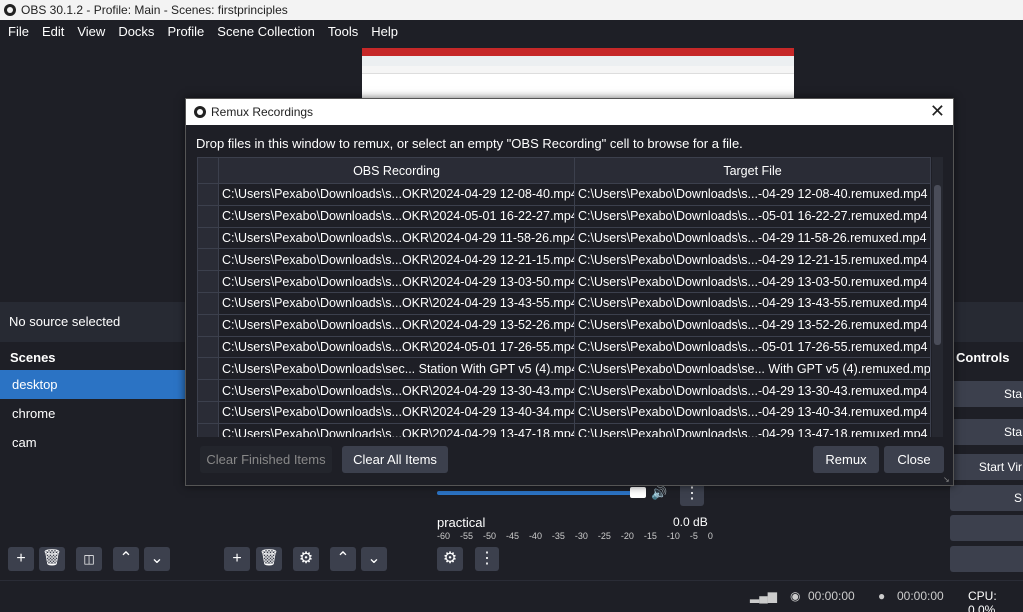  Describe the element at coordinates (374, 559) in the screenshot. I see `move-source-down-button: ⌄` at that location.